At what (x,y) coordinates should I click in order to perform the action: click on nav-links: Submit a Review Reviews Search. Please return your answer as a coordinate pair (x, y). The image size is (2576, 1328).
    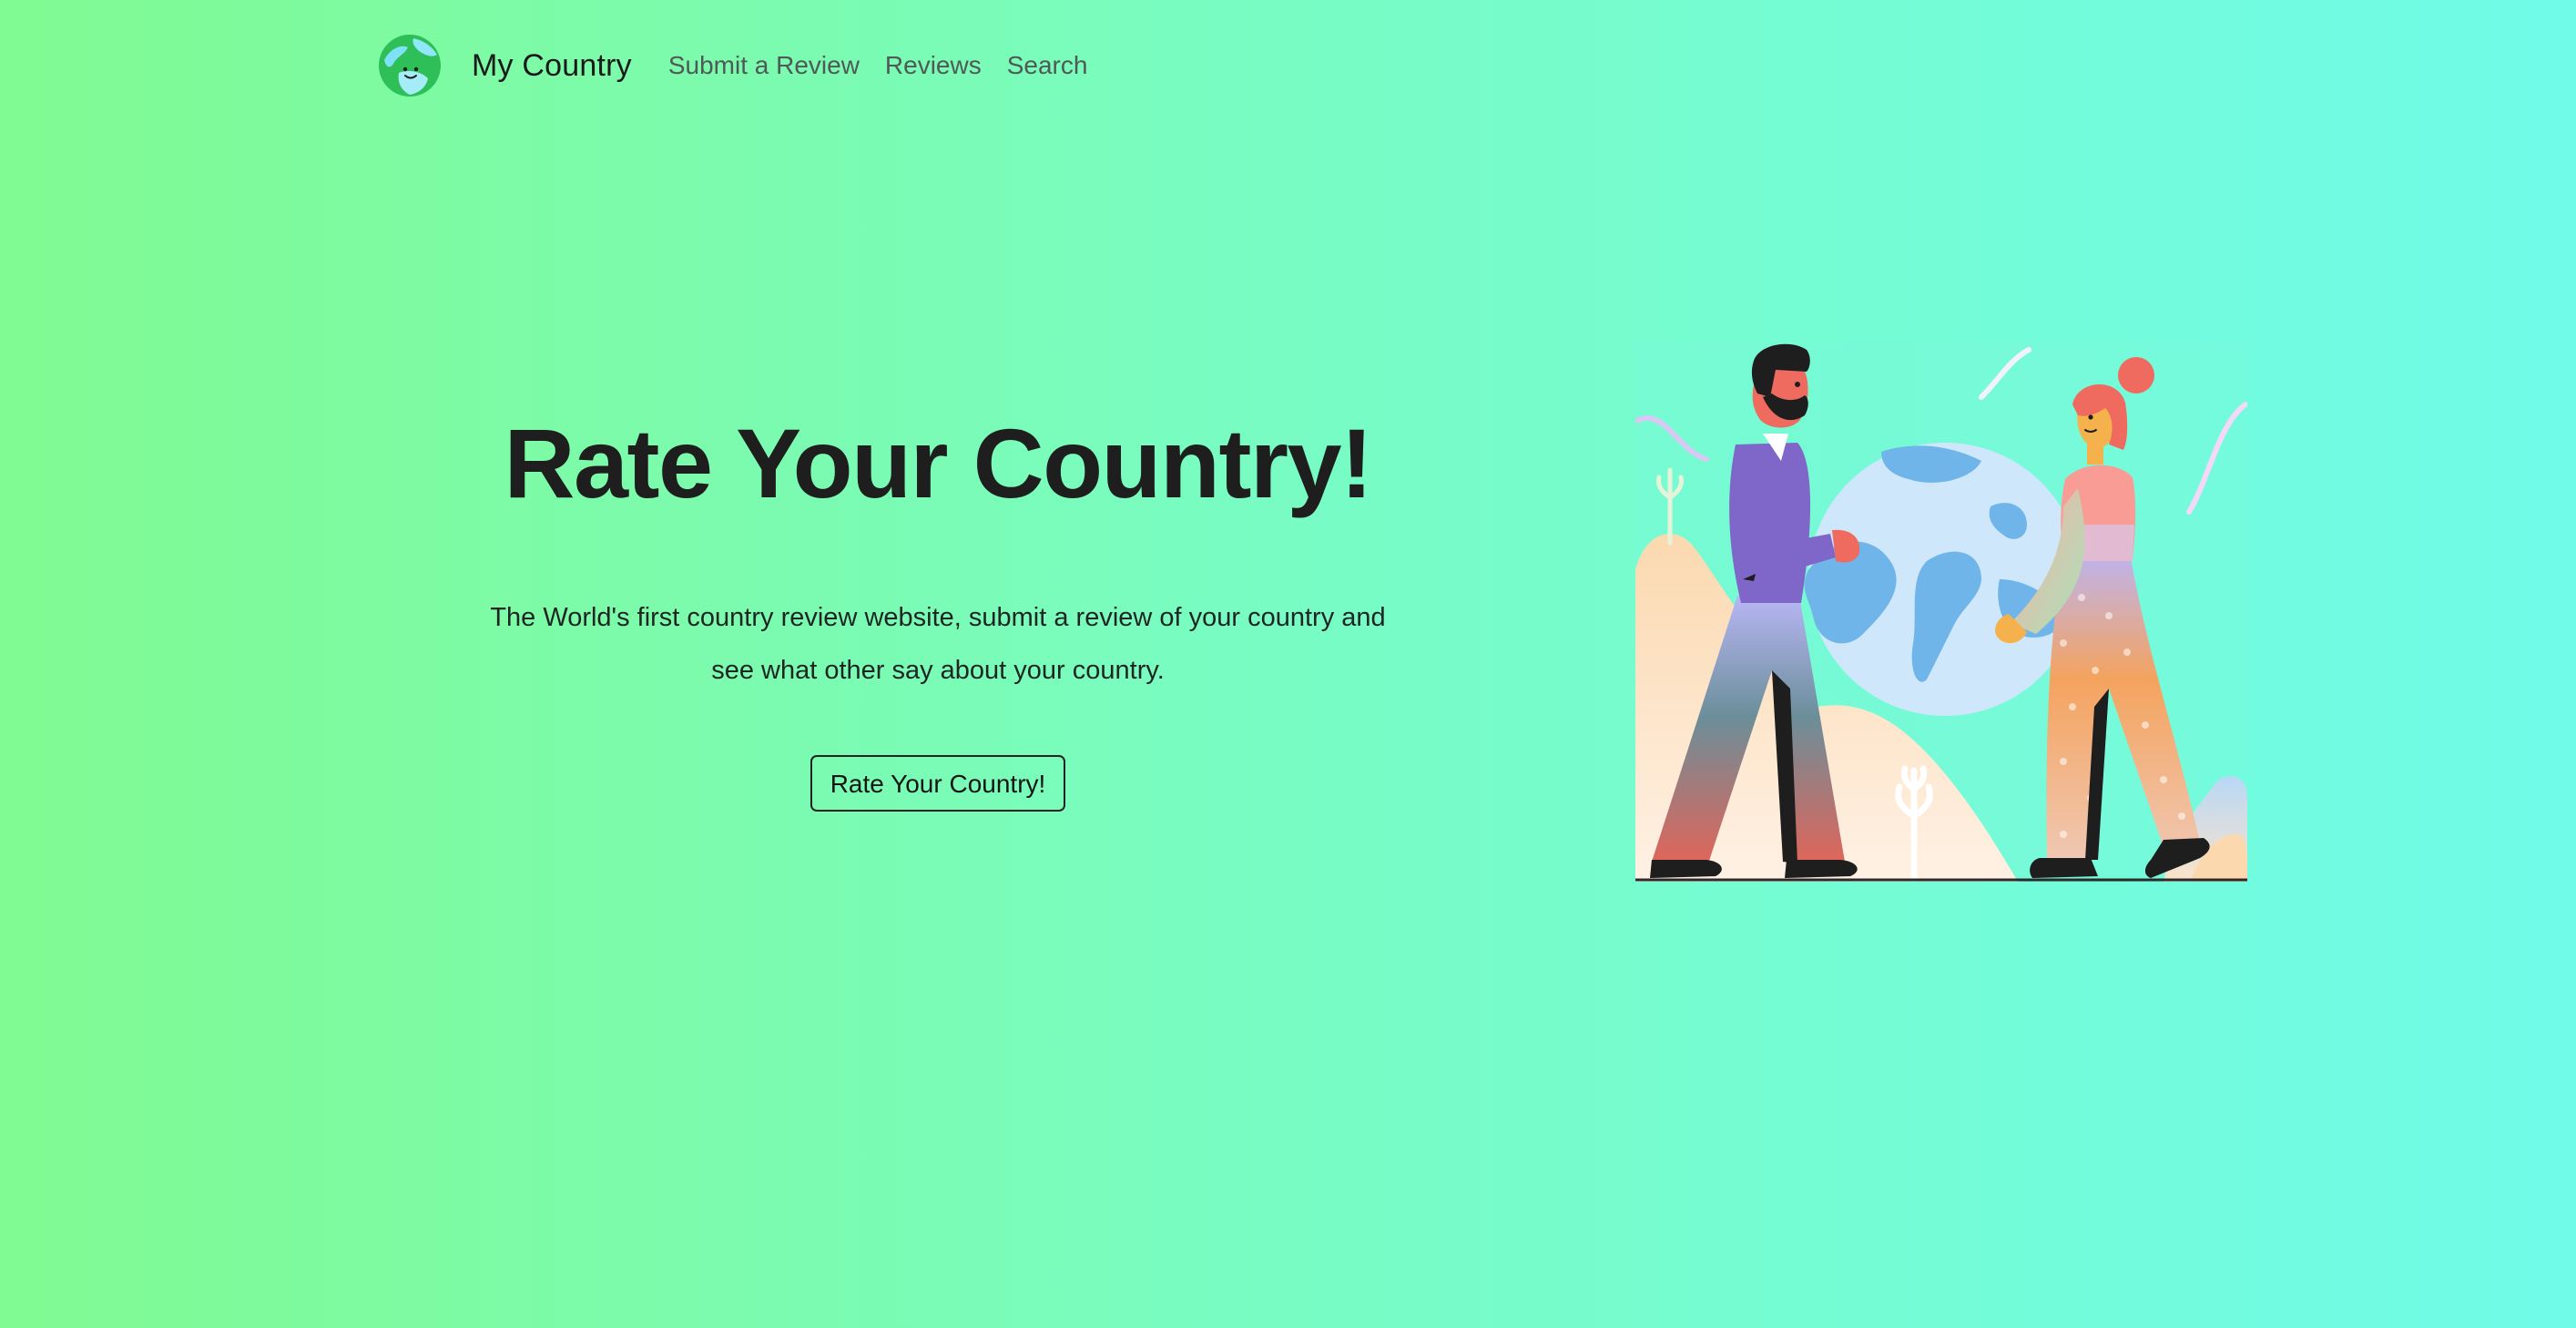
    Looking at the image, I should click on (891, 65).